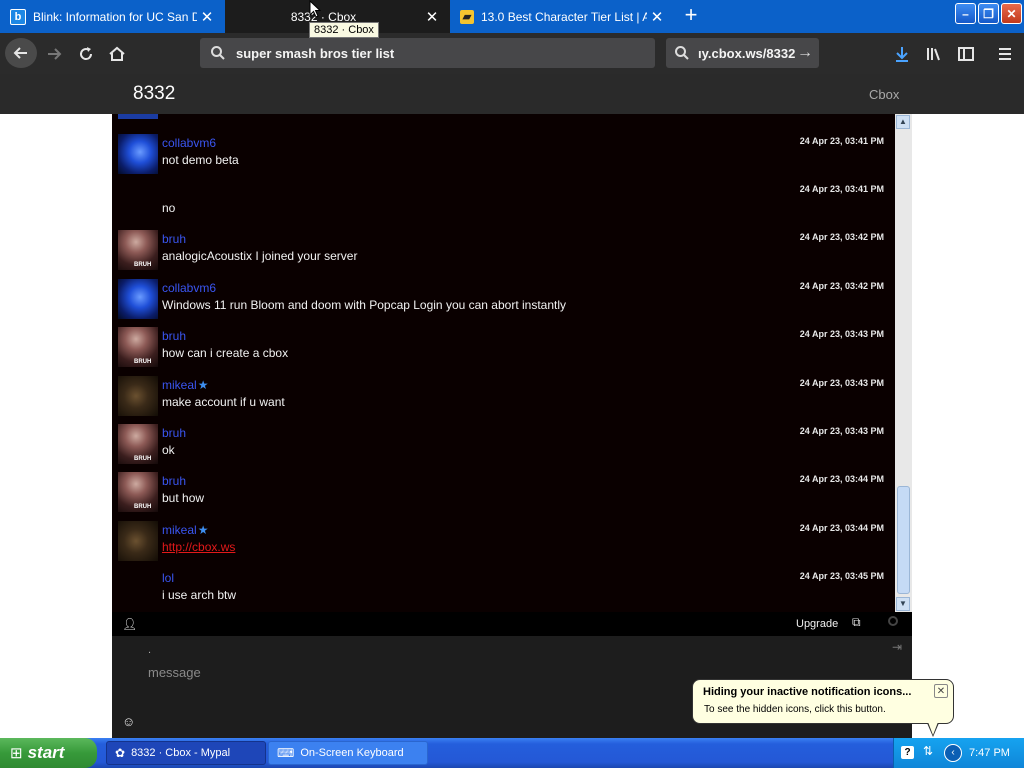 The image size is (1024, 768). What do you see at coordinates (897, 647) in the screenshot?
I see `login-icon: ⇥` at bounding box center [897, 647].